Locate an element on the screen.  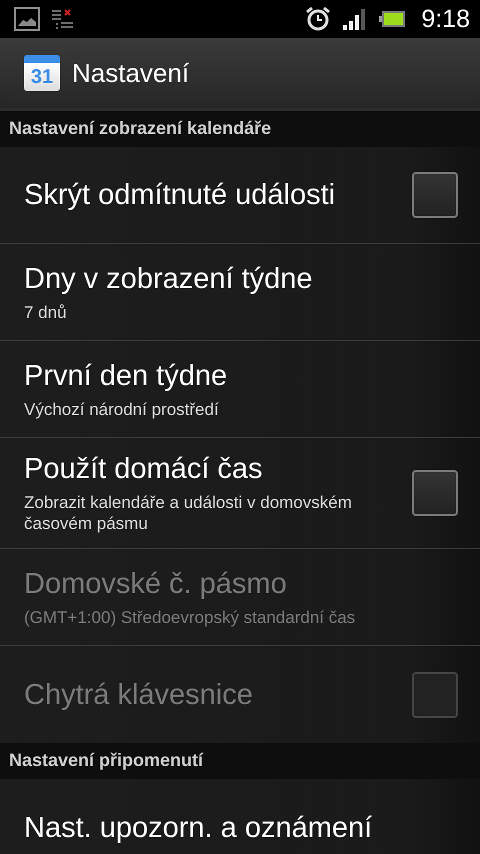
alarm-clock-icon is located at coordinates (318, 19).